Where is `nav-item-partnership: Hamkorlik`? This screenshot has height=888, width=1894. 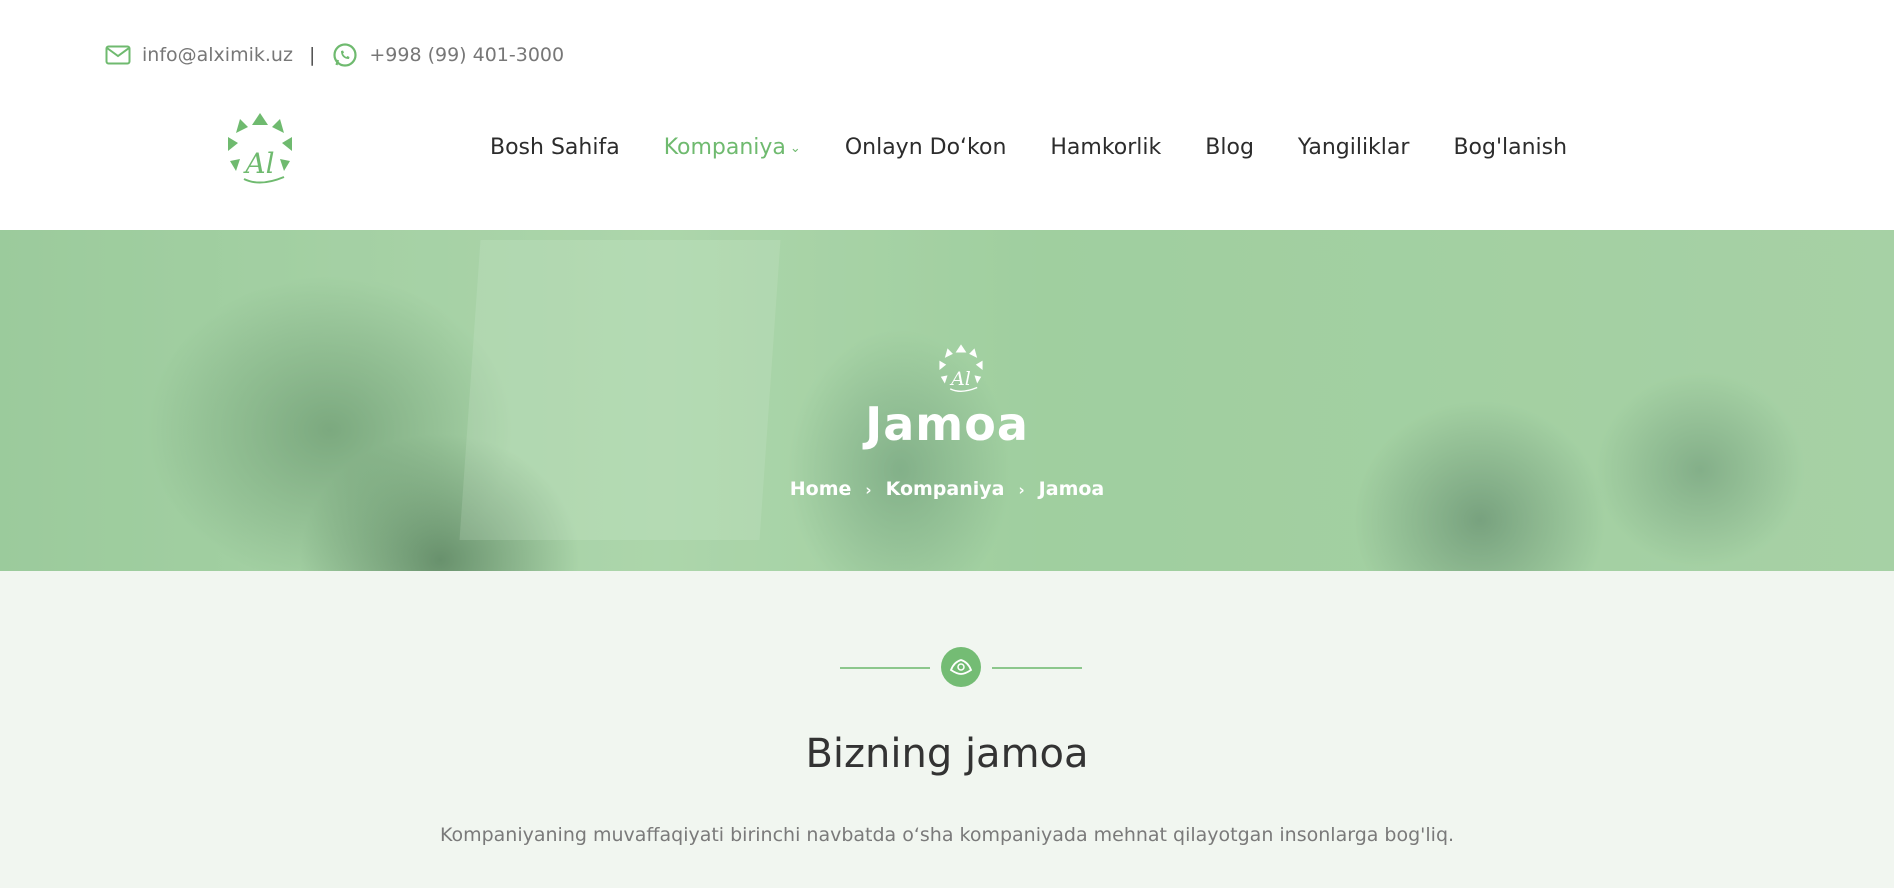 nav-item-partnership: Hamkorlik is located at coordinates (1105, 147).